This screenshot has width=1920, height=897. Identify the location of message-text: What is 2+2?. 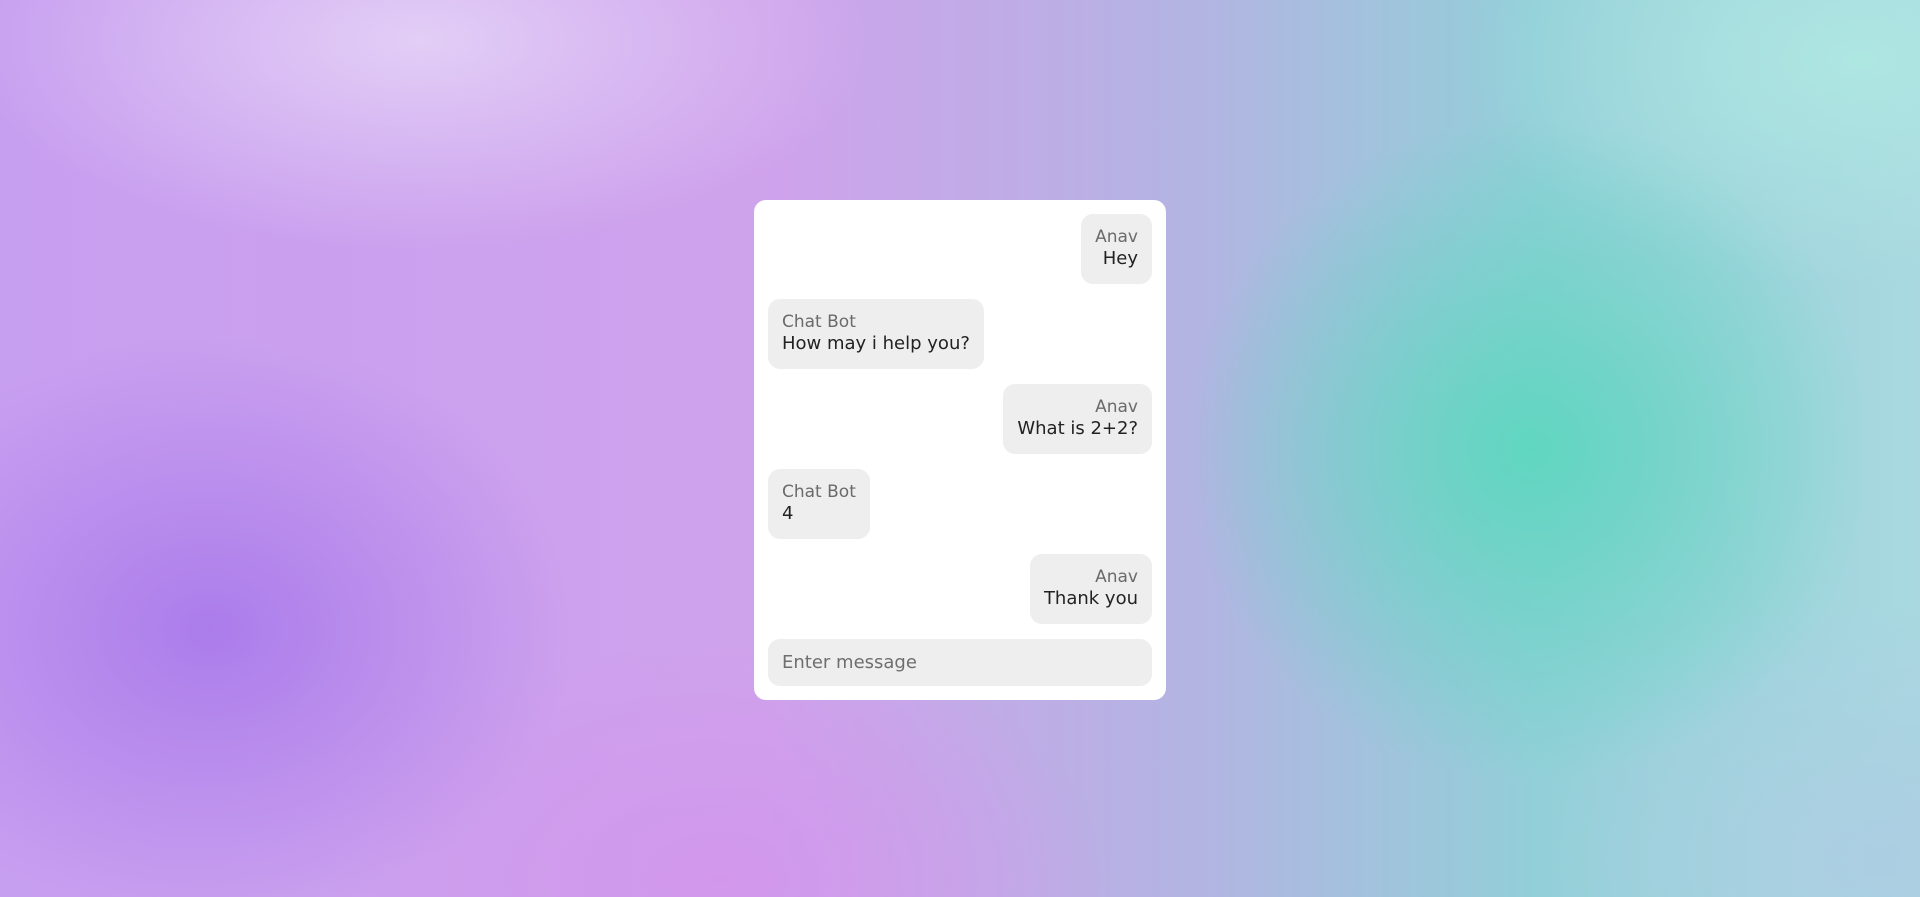
(1077, 428).